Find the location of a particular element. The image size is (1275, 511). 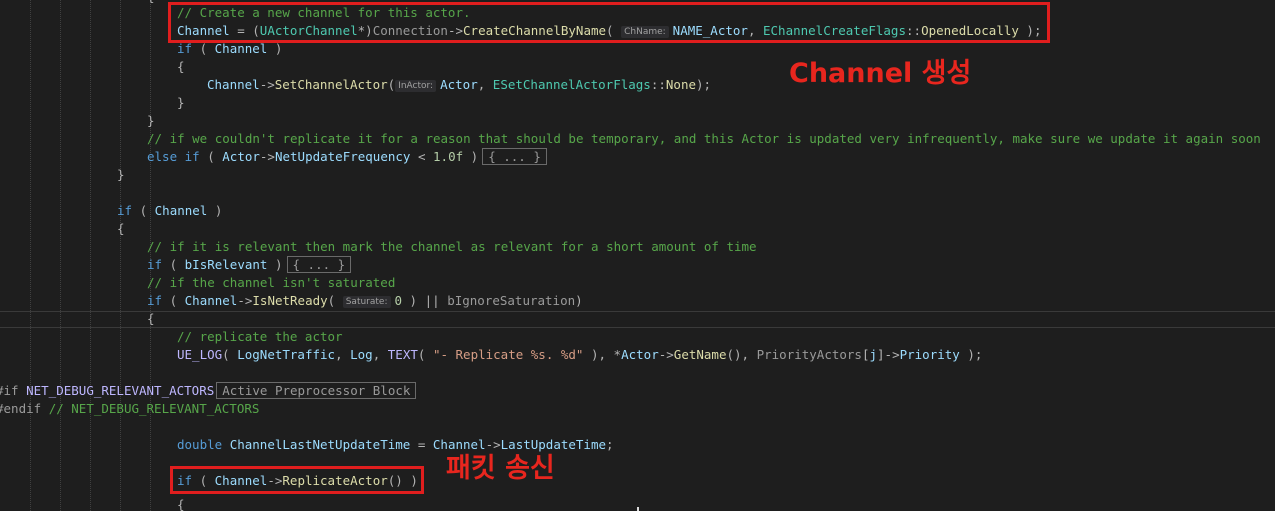

inlay-hint: Saturate: is located at coordinates (366, 302).